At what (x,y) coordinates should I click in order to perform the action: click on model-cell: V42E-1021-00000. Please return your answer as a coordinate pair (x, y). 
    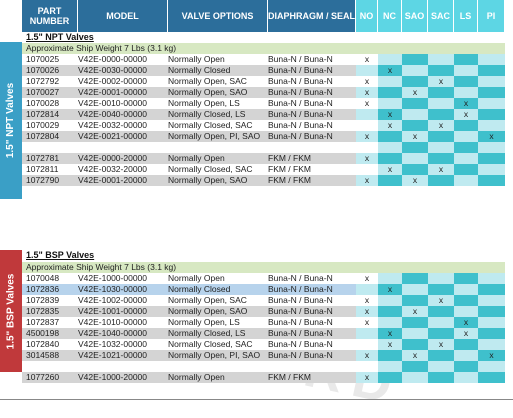
    Looking at the image, I should click on (113, 355).